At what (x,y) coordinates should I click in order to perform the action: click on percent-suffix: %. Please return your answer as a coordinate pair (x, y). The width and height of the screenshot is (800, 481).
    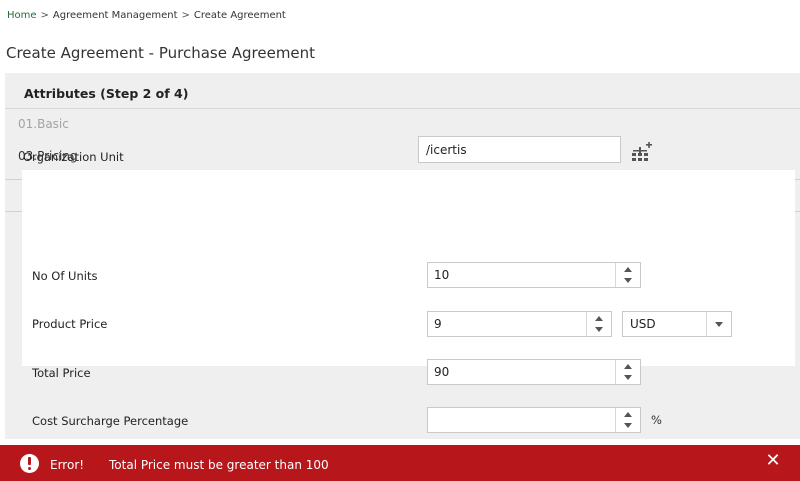
    Looking at the image, I should click on (656, 420).